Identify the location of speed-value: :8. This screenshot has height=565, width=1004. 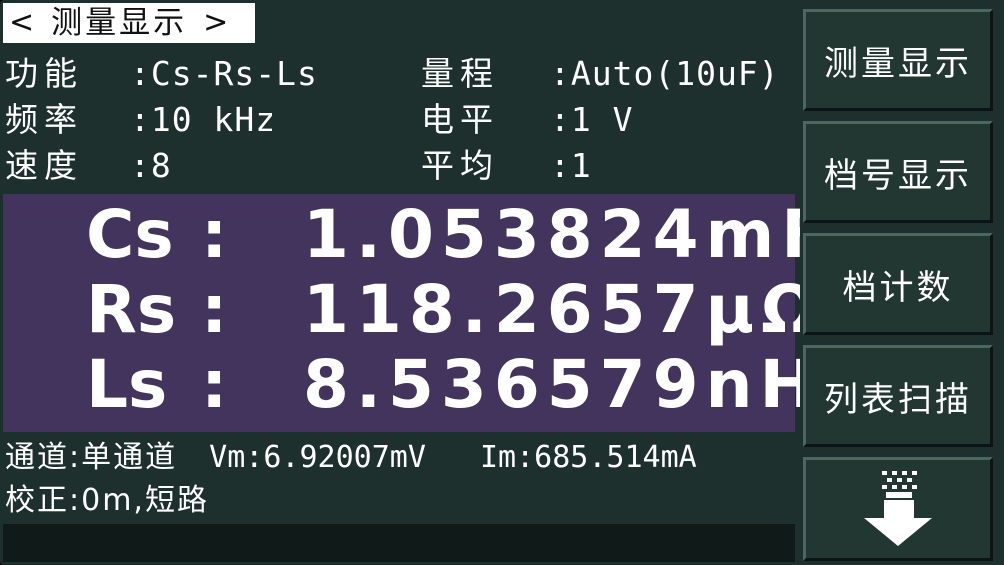
(151, 166).